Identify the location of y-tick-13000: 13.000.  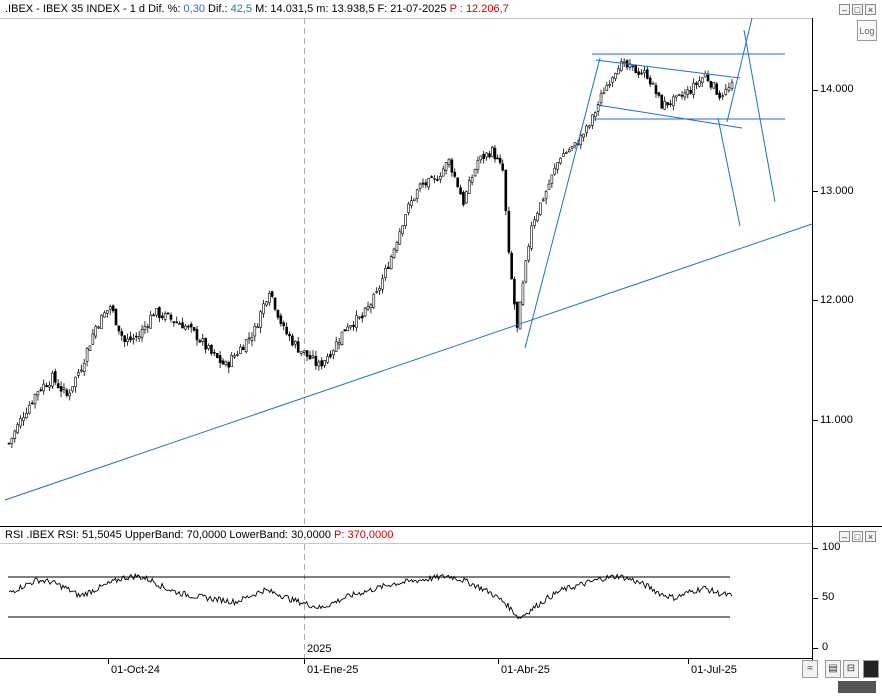
(837, 191).